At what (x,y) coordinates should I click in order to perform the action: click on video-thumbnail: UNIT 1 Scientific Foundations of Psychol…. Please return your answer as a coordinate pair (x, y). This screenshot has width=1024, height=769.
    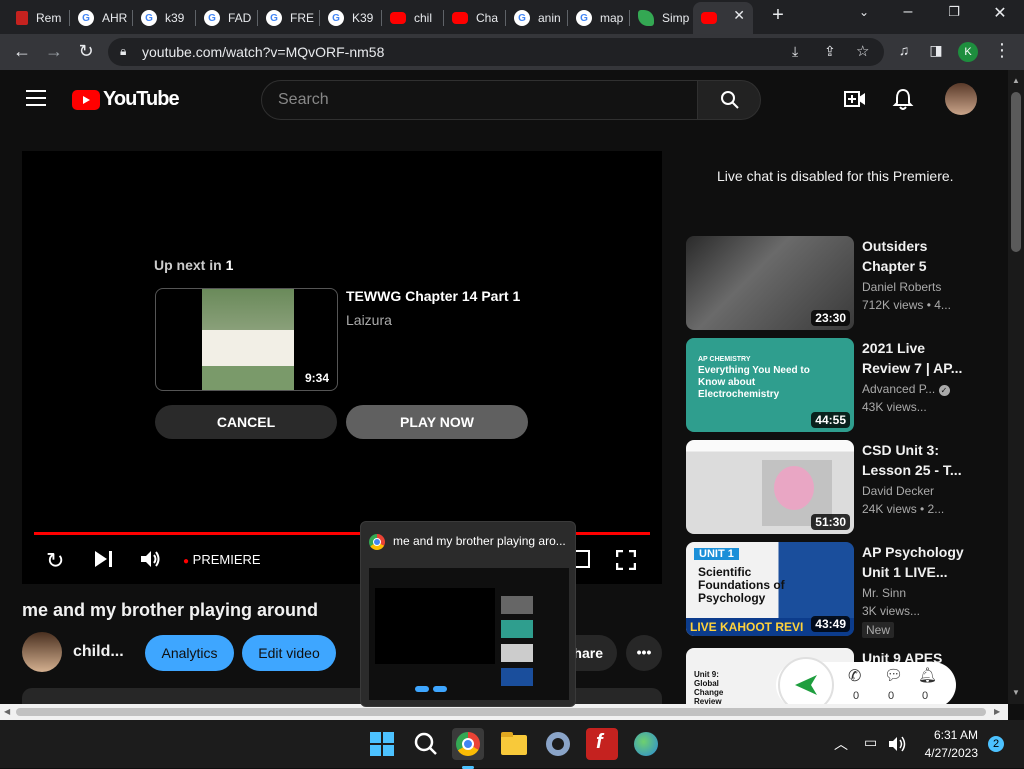
    Looking at the image, I should click on (770, 589).